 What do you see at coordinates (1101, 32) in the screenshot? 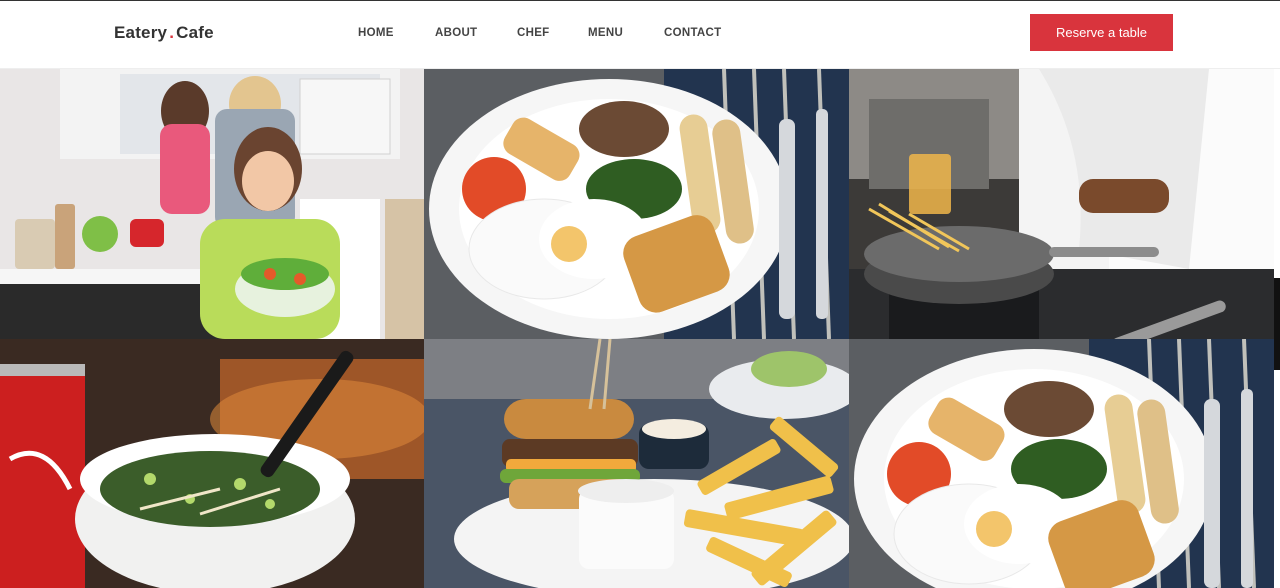
I see `reserve-table-button: Reserve a table` at bounding box center [1101, 32].